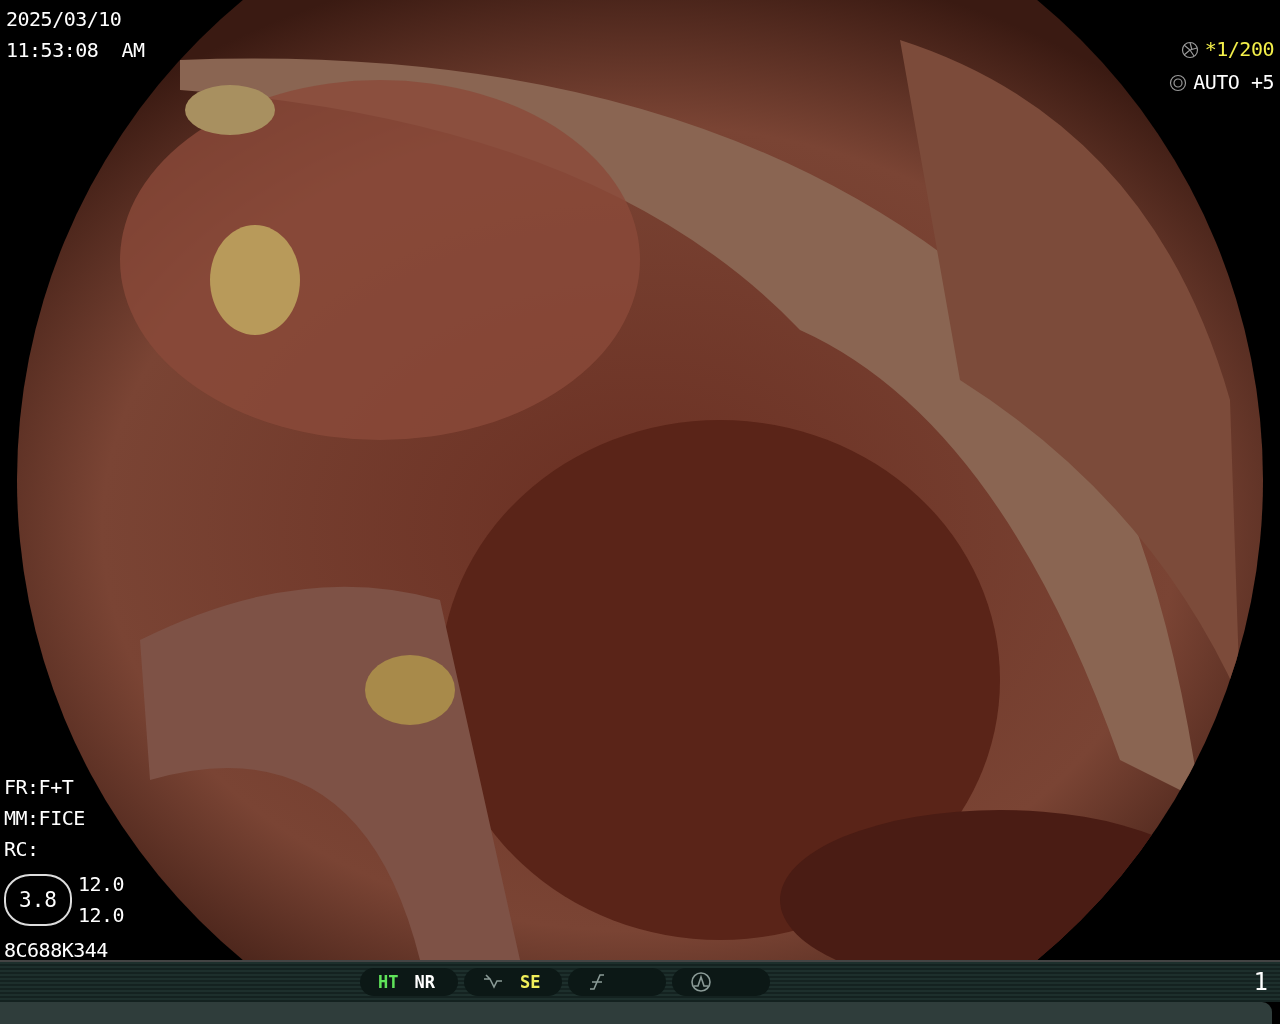 This screenshot has height=1024, width=1280. I want to click on setting-text: RC:, so click(22, 849).